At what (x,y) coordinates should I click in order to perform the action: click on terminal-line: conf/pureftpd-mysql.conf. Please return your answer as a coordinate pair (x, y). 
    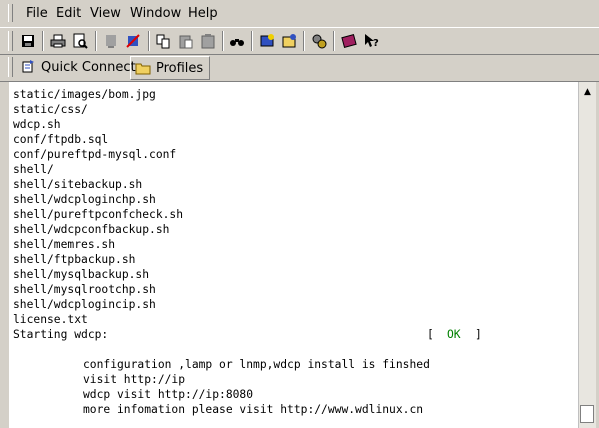
    Looking at the image, I should click on (95, 154).